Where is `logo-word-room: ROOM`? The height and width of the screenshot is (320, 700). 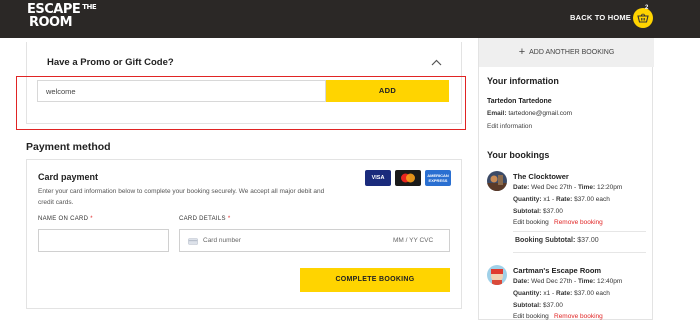 logo-word-room: ROOM is located at coordinates (51, 22).